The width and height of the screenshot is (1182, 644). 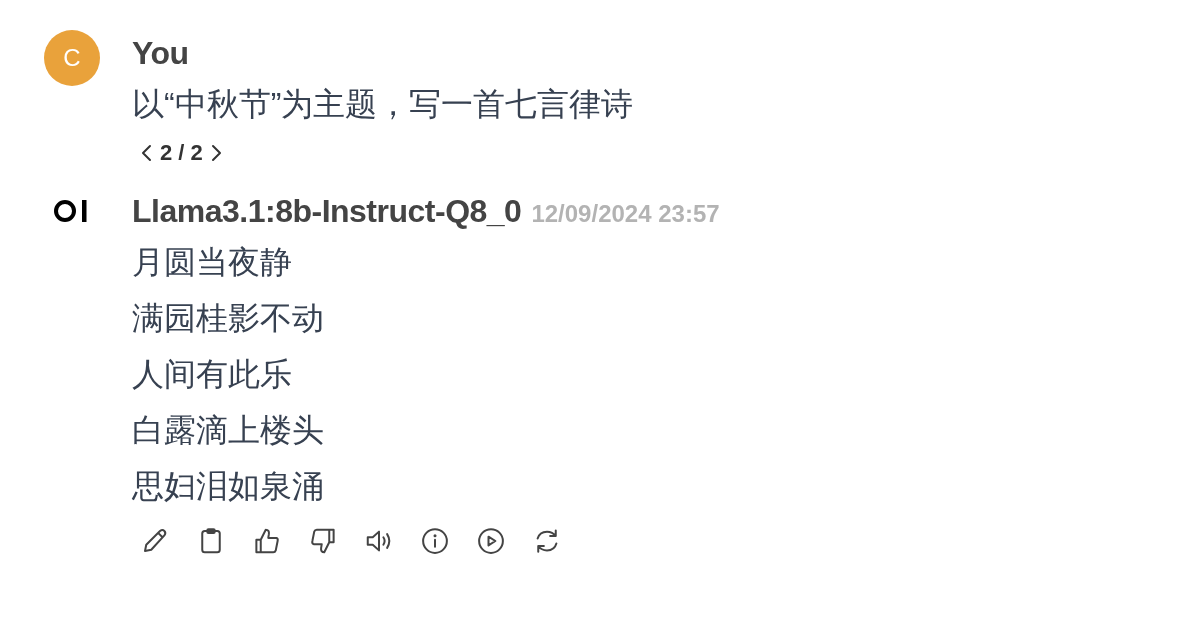 I want to click on info-icon, so click(x=435, y=541).